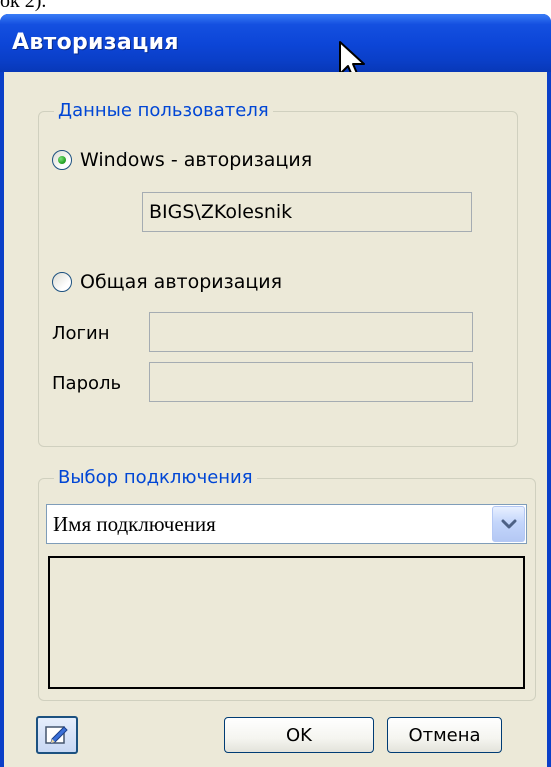  Describe the element at coordinates (134, 524) in the screenshot. I see `connection-select-value: Имя подключения` at that location.